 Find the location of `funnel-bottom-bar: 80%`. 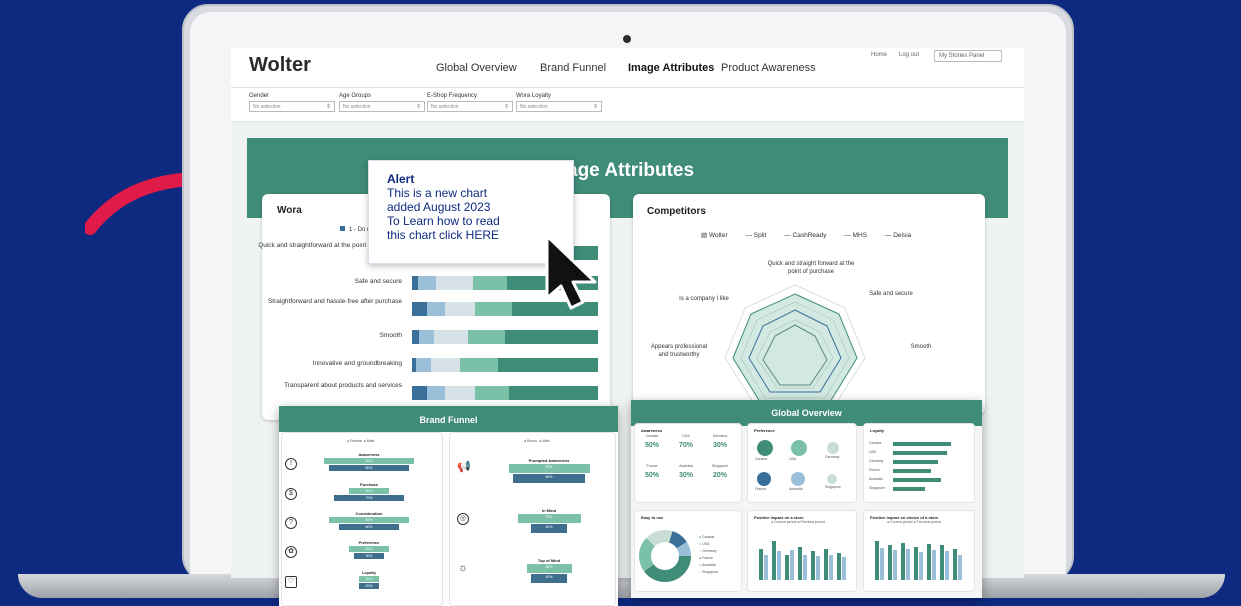

funnel-bottom-bar: 80% is located at coordinates (549, 478).